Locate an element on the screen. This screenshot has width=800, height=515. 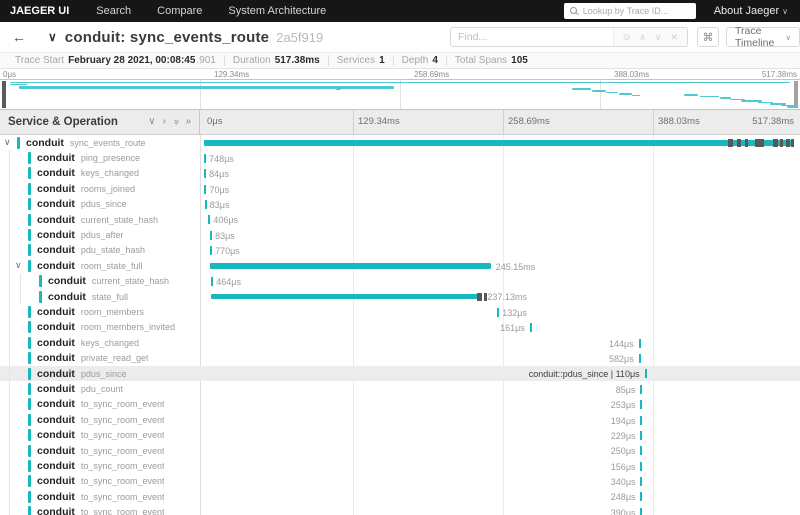
nav-item-compare: Compare is located at coordinates (179, 11).